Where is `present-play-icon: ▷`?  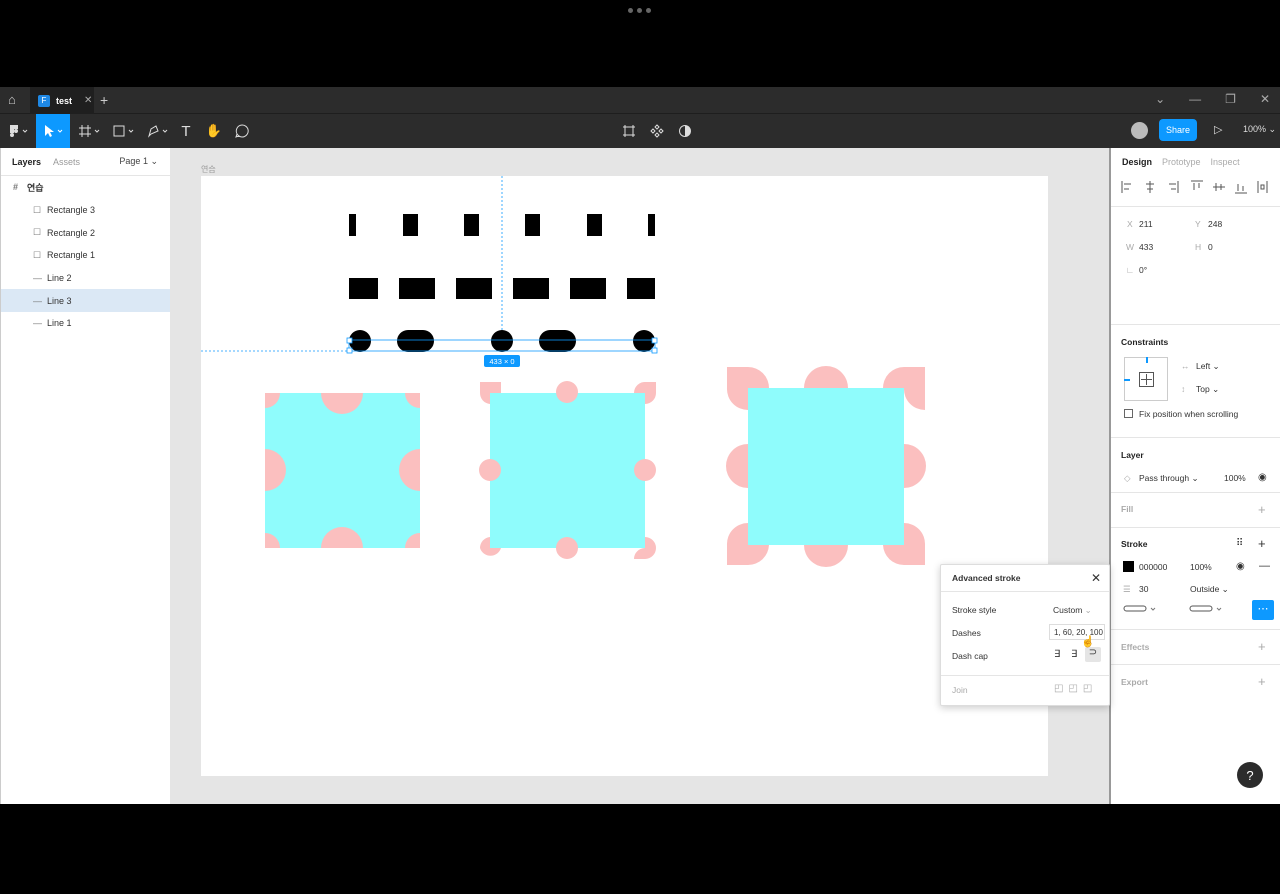
present-play-icon: ▷ is located at coordinates (1218, 129).